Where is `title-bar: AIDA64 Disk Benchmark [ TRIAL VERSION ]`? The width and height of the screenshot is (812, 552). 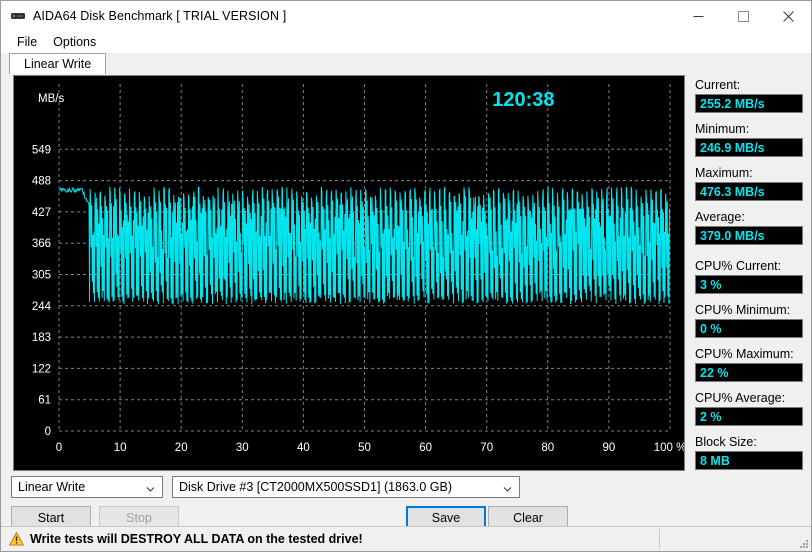
title-bar: AIDA64 Disk Benchmark [ TRIAL VERSION ] is located at coordinates (406, 16).